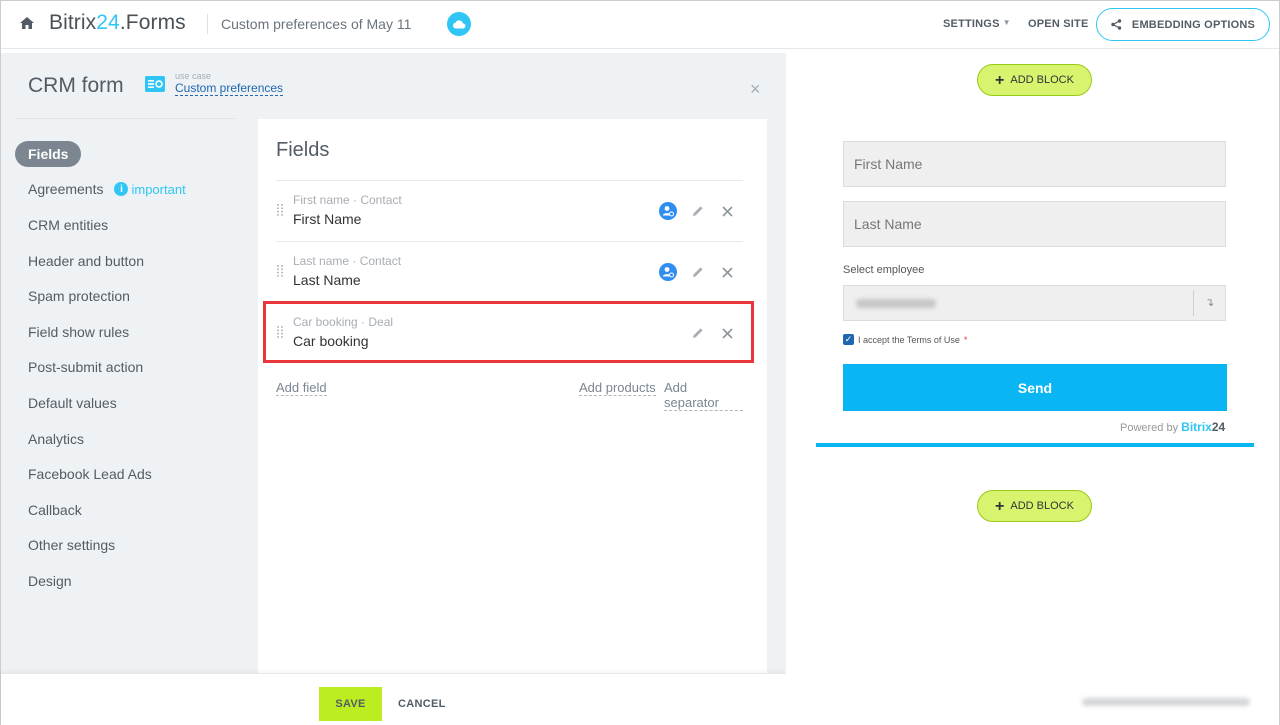 This screenshot has width=1280, height=725. I want to click on highlight-annotation, so click(508, 332).